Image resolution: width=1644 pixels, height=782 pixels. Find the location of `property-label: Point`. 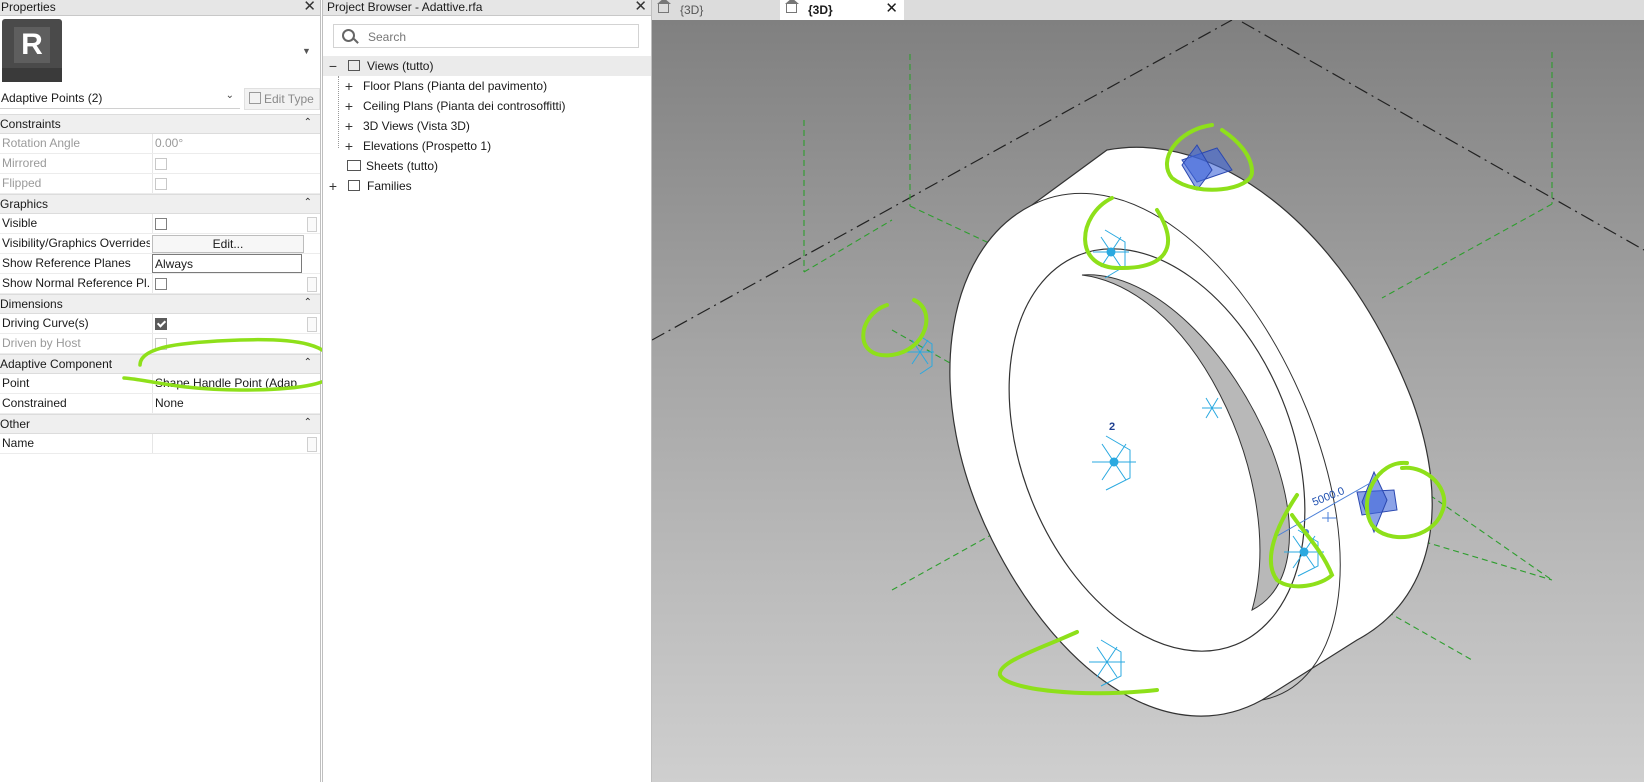

property-label: Point is located at coordinates (16, 383).